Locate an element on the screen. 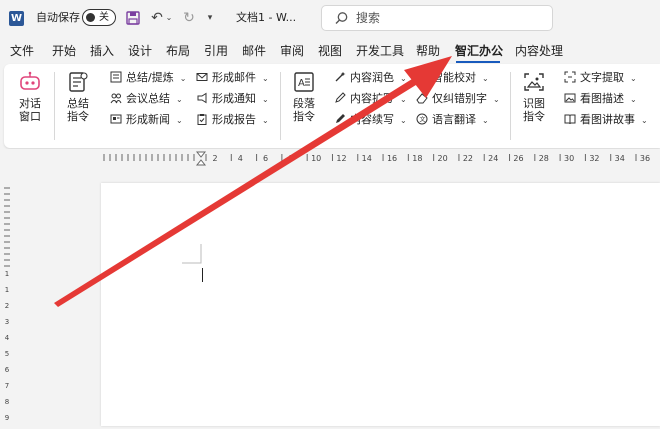  vertical-ruler: 1 1 2 3 4 5 6 7 8 9 is located at coordinates (7, 297).